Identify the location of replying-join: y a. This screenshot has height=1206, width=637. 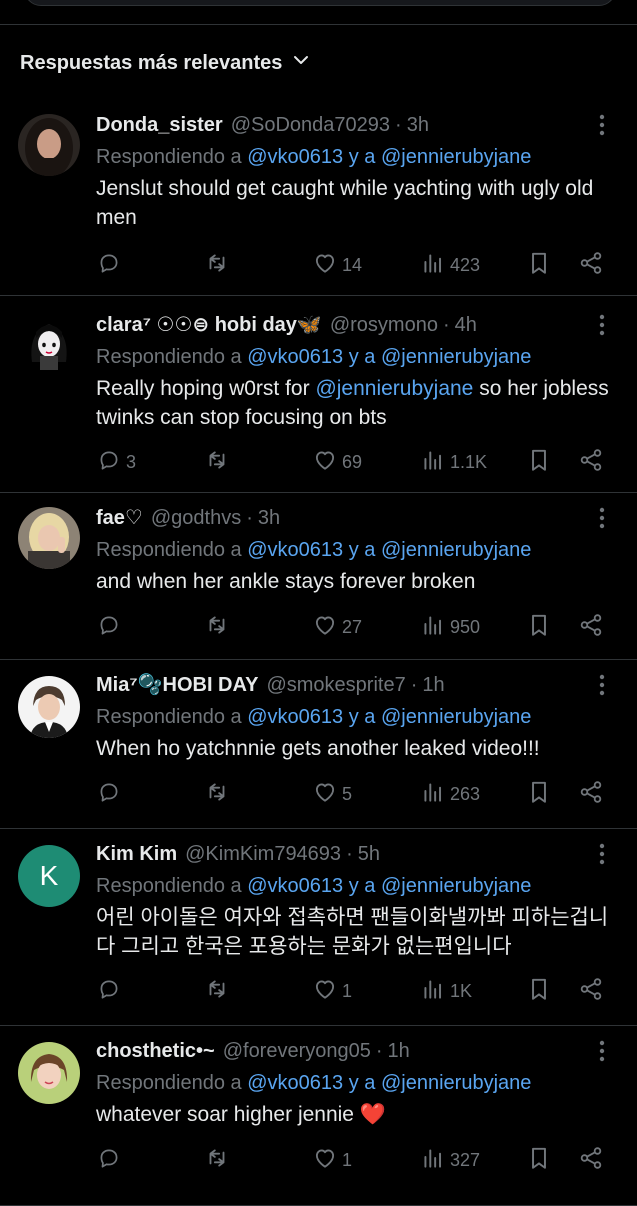
(362, 357).